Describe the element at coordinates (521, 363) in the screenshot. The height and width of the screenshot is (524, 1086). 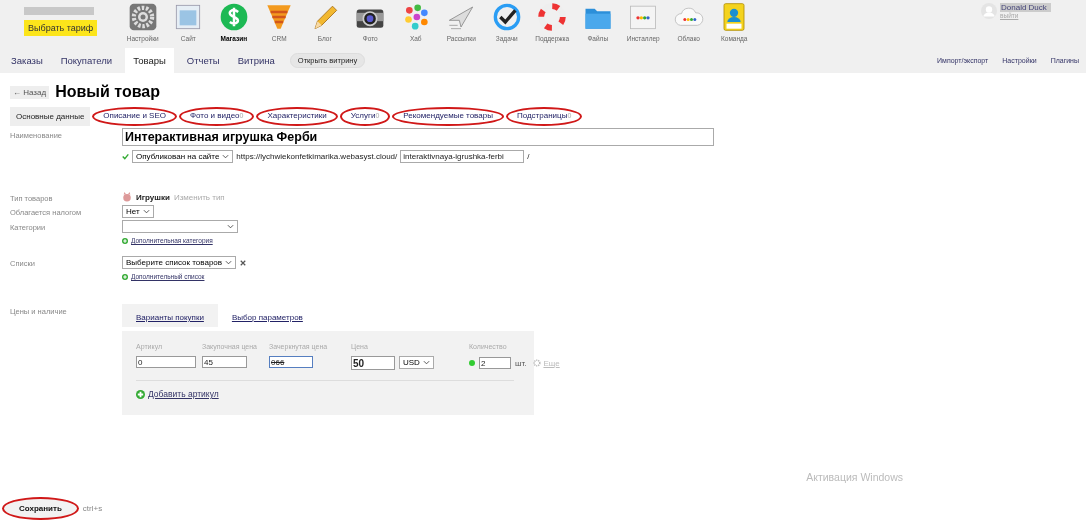
I see `unit-label: шт.` at that location.